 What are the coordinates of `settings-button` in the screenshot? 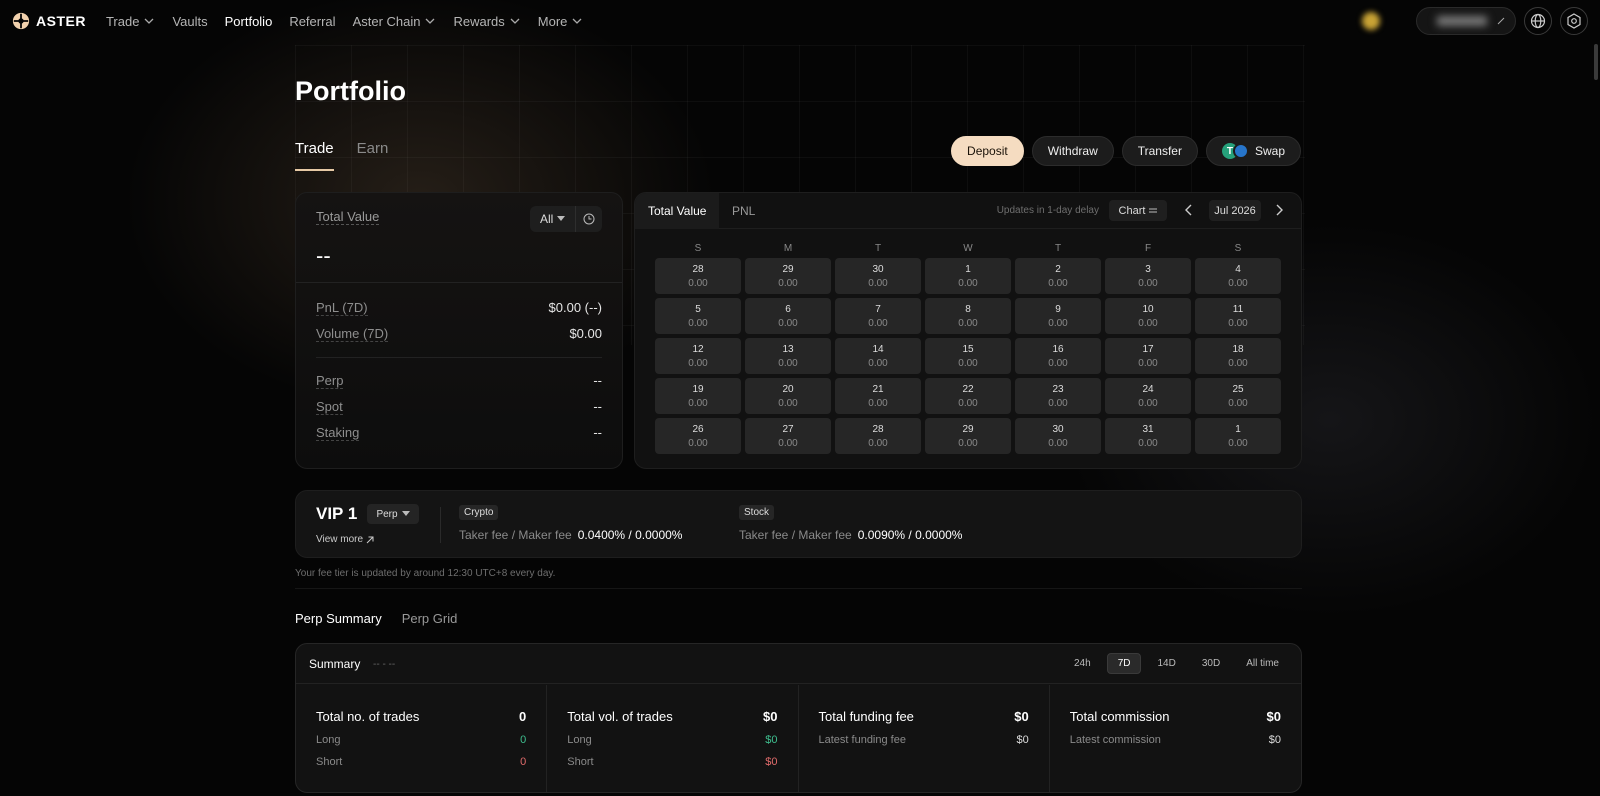 It's located at (1574, 21).